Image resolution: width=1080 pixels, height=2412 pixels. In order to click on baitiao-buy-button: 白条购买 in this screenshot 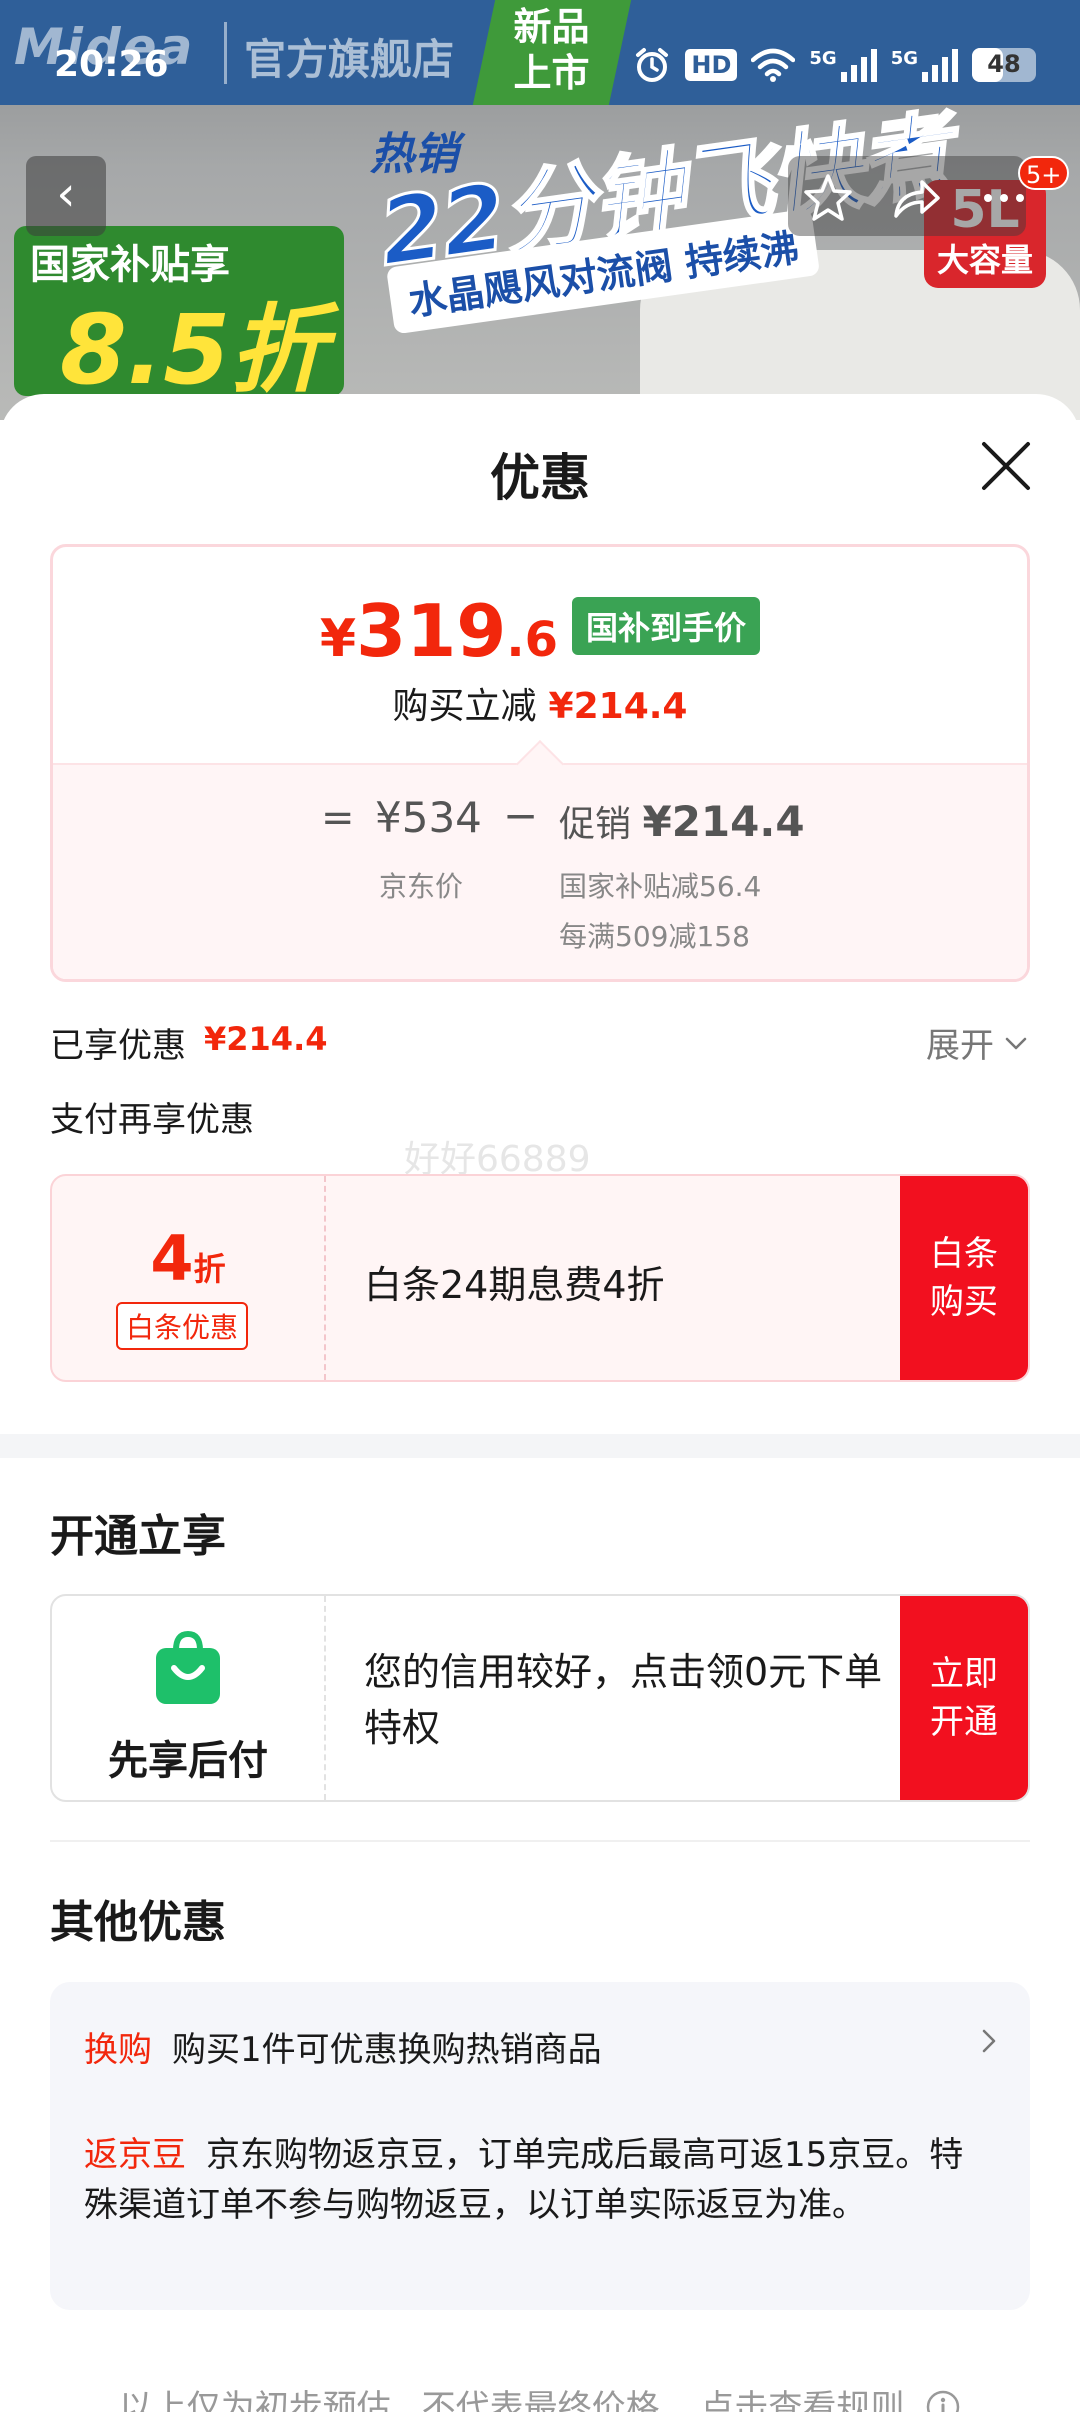, I will do `click(964, 1278)`.